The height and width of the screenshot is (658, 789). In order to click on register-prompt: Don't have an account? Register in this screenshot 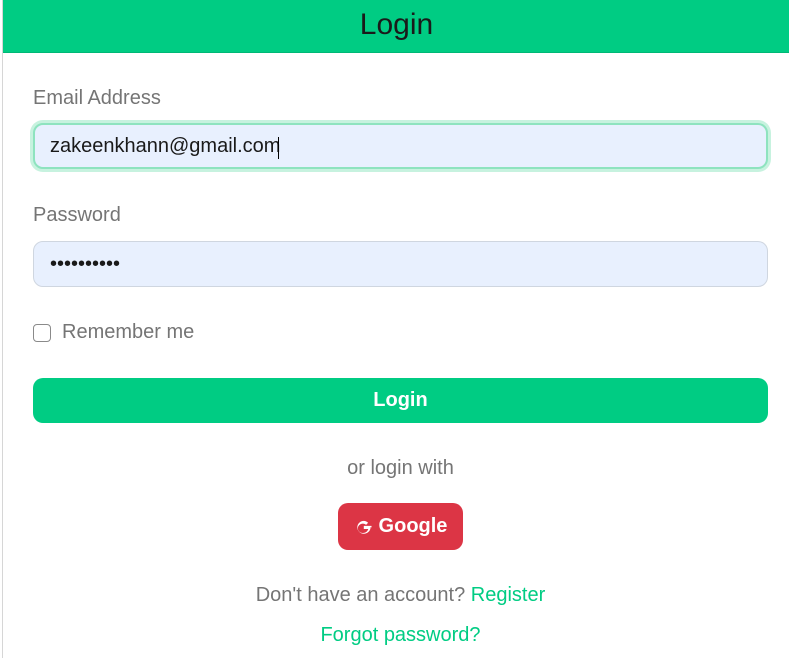, I will do `click(396, 595)`.